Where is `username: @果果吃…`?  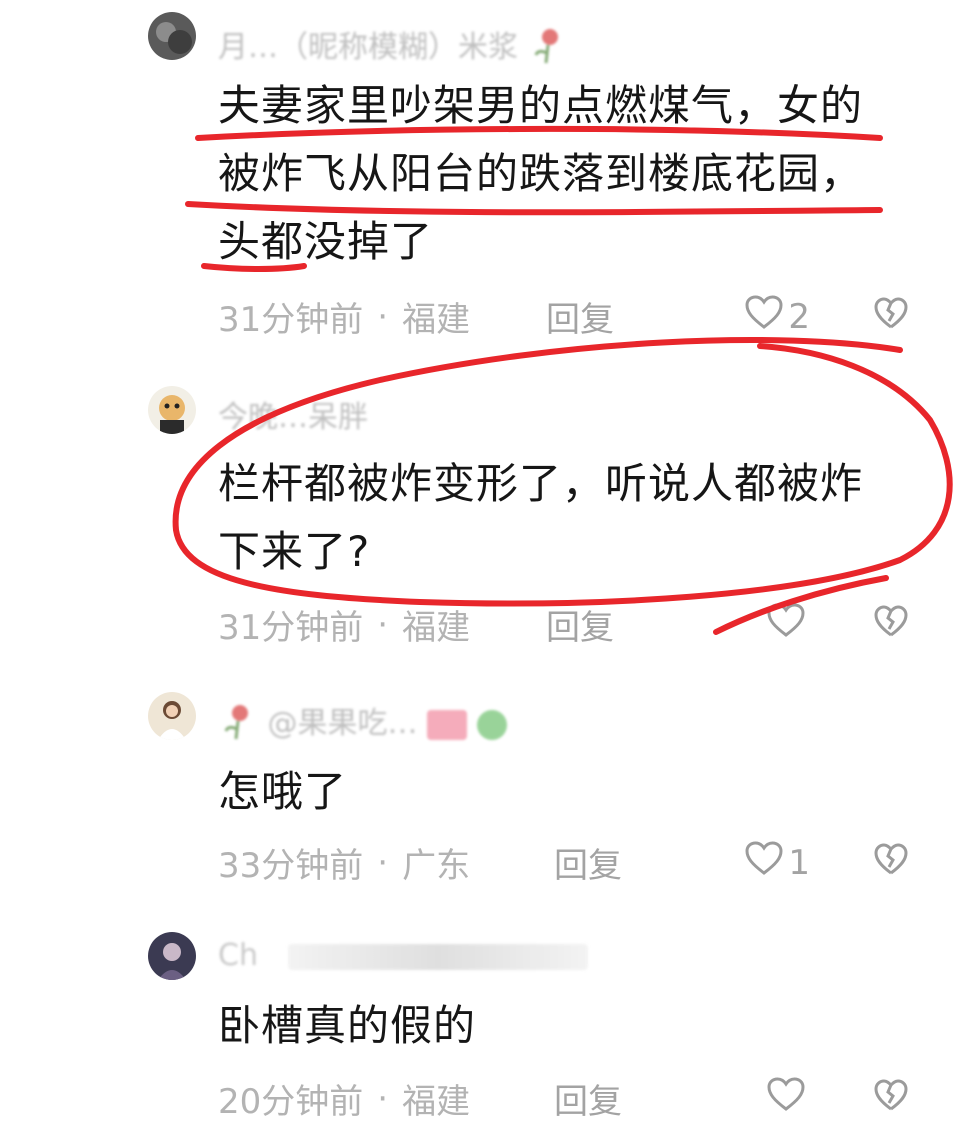
username: @果果吃… is located at coordinates (362, 723).